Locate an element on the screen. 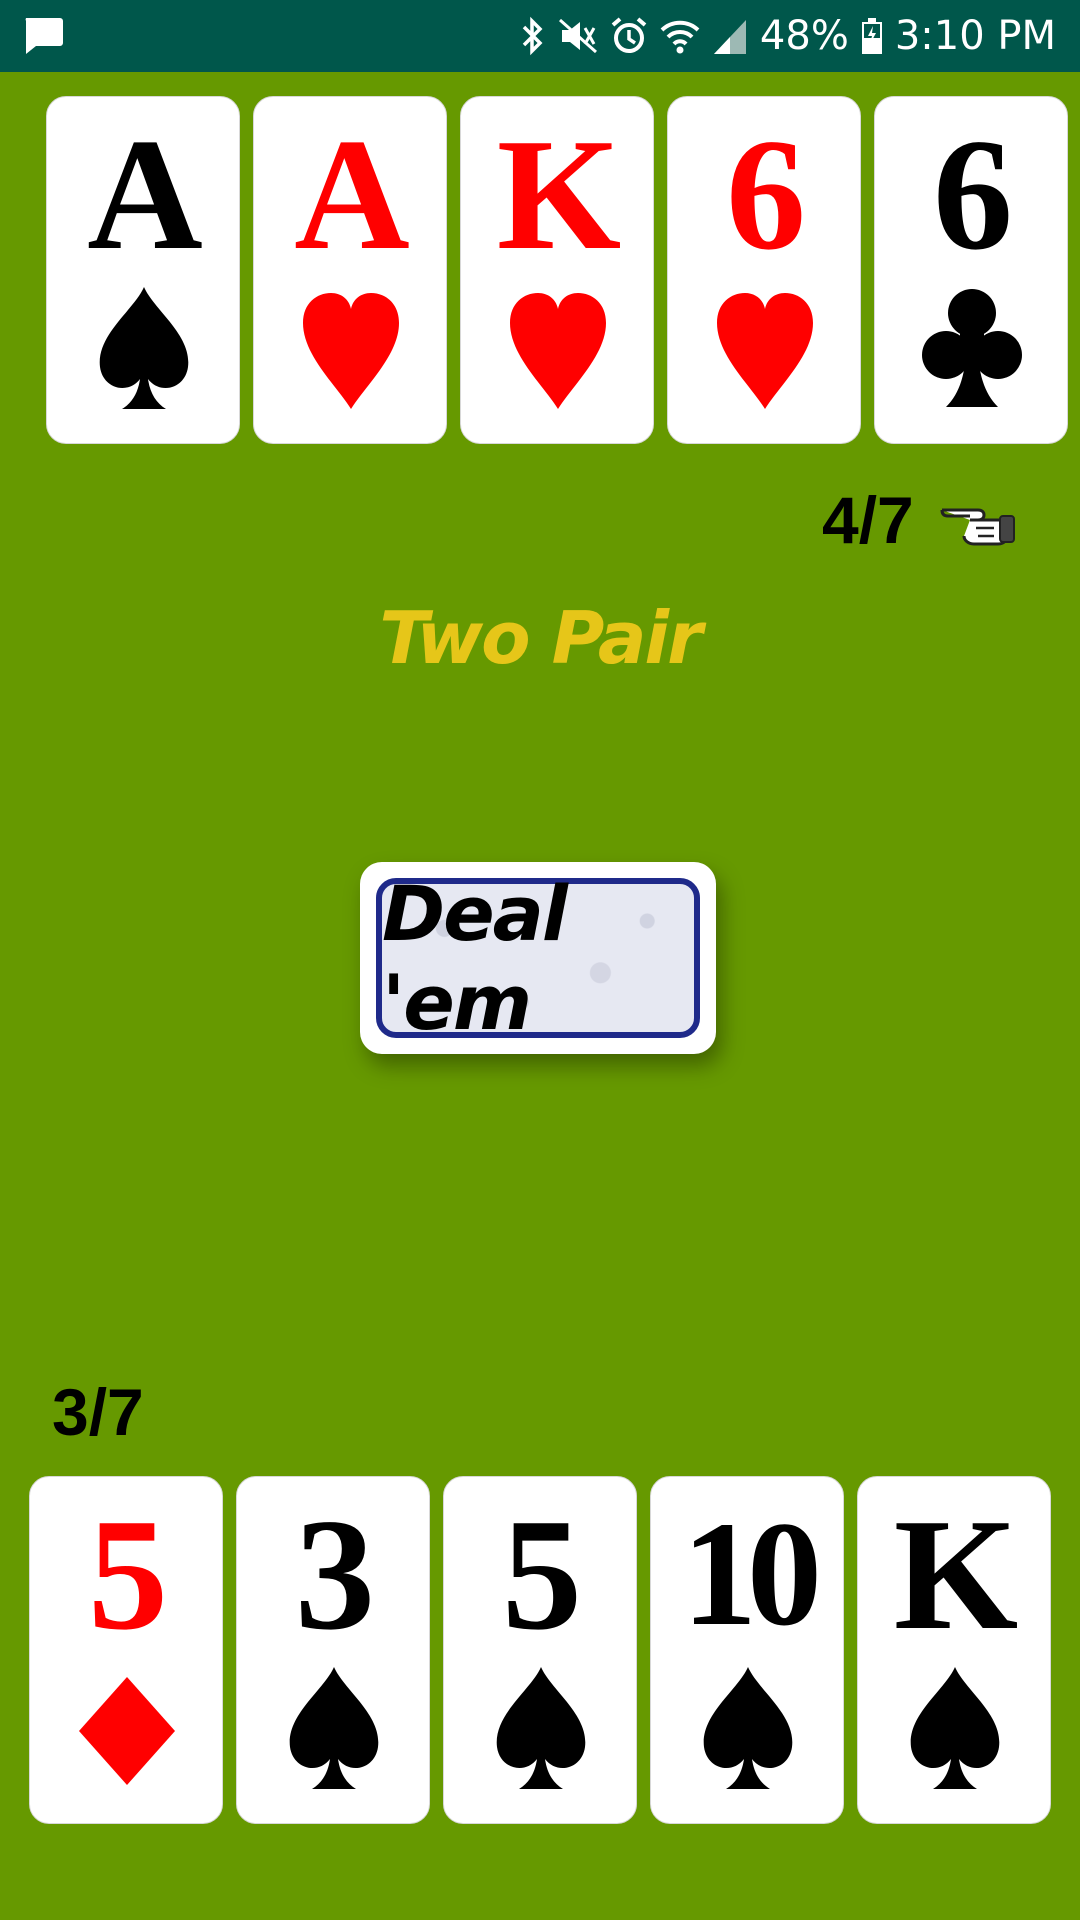  top-card-1: A is located at coordinates (143, 270).